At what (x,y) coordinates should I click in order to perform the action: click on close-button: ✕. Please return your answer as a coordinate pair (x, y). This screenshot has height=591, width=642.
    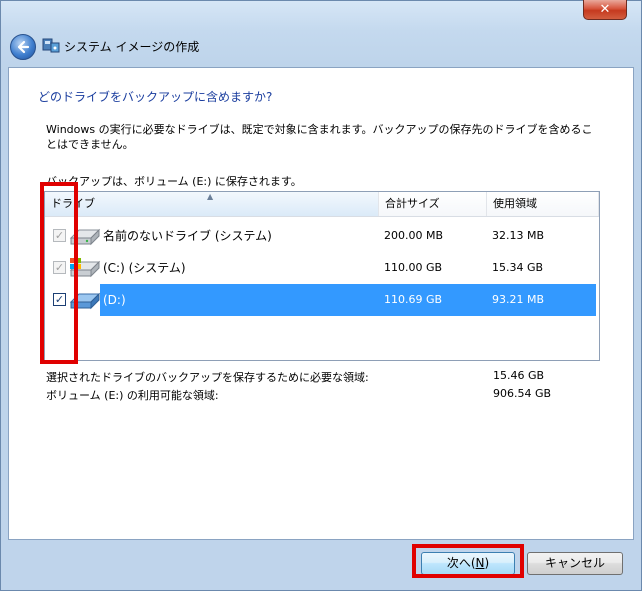
    Looking at the image, I should click on (605, 10).